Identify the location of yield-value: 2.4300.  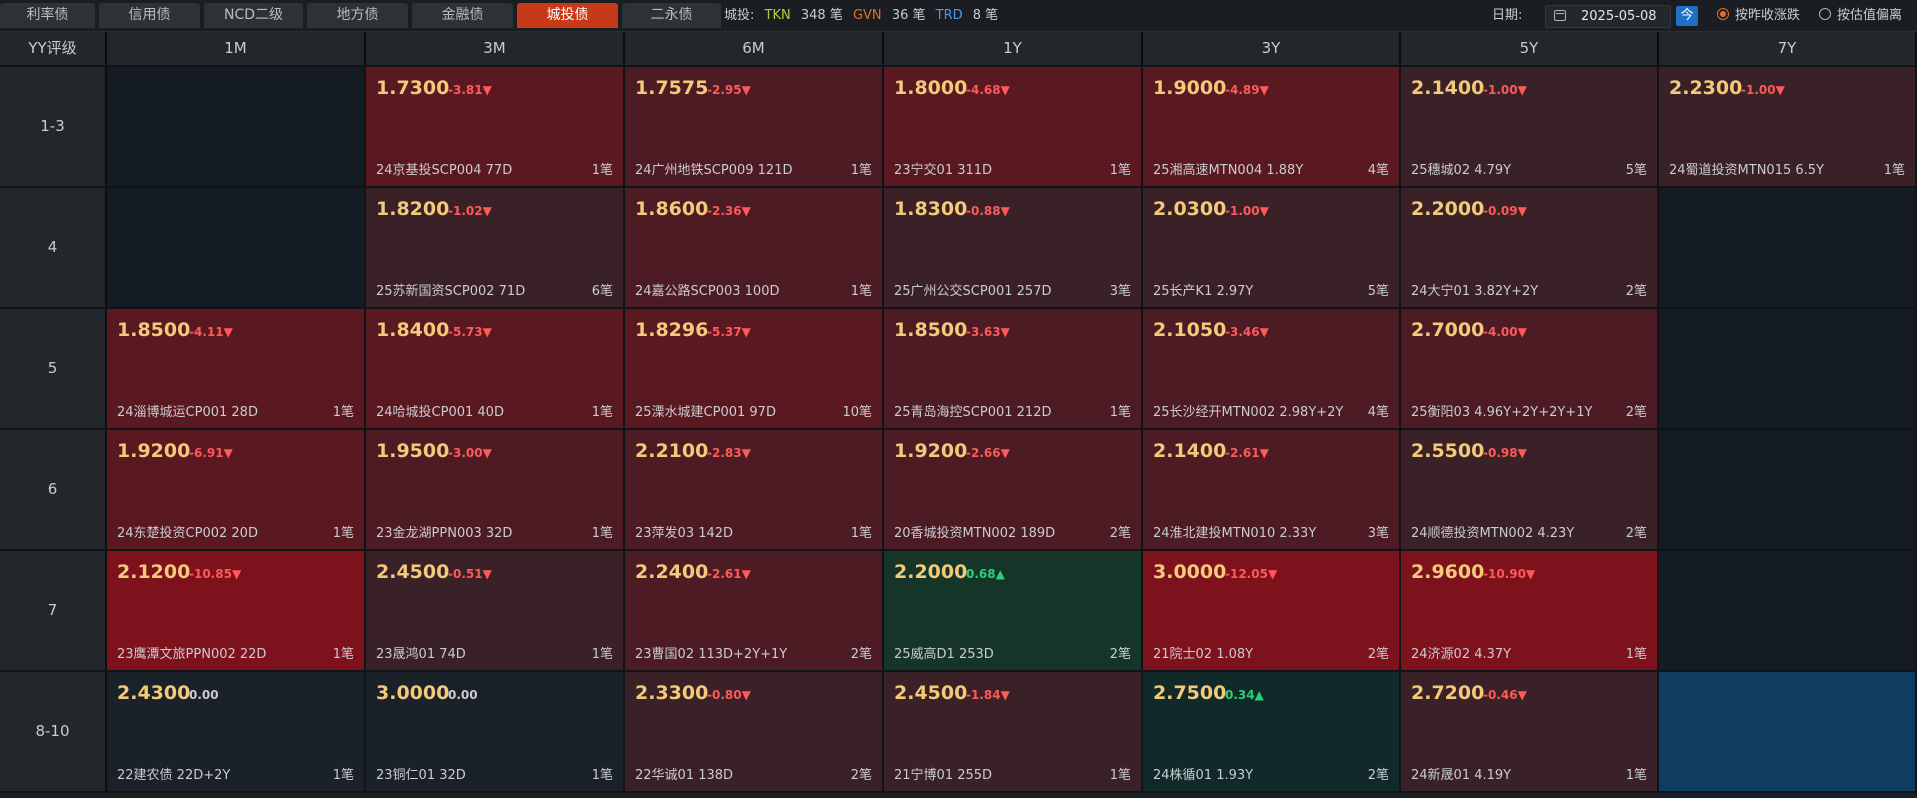
(154, 693).